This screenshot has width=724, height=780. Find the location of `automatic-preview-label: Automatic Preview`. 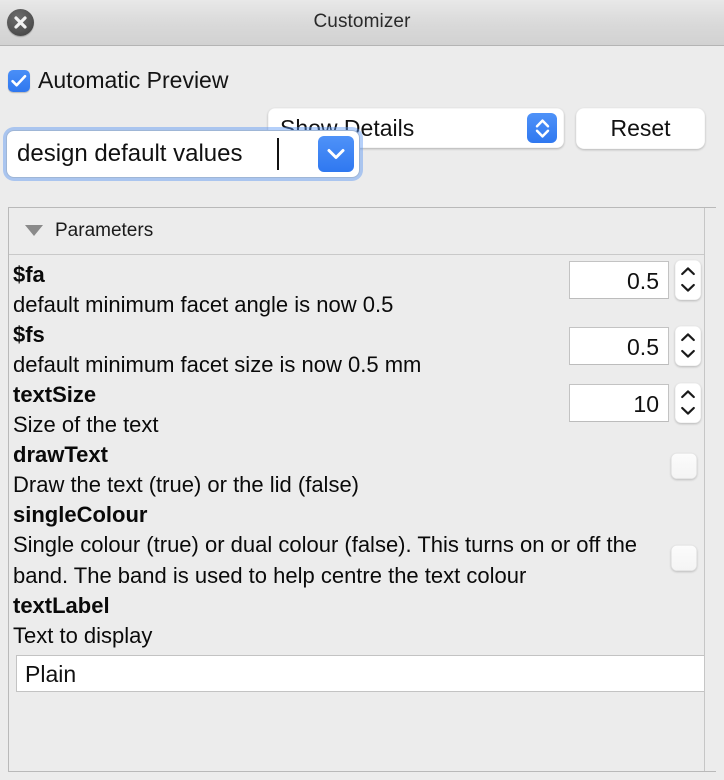

automatic-preview-label: Automatic Preview is located at coordinates (133, 80).